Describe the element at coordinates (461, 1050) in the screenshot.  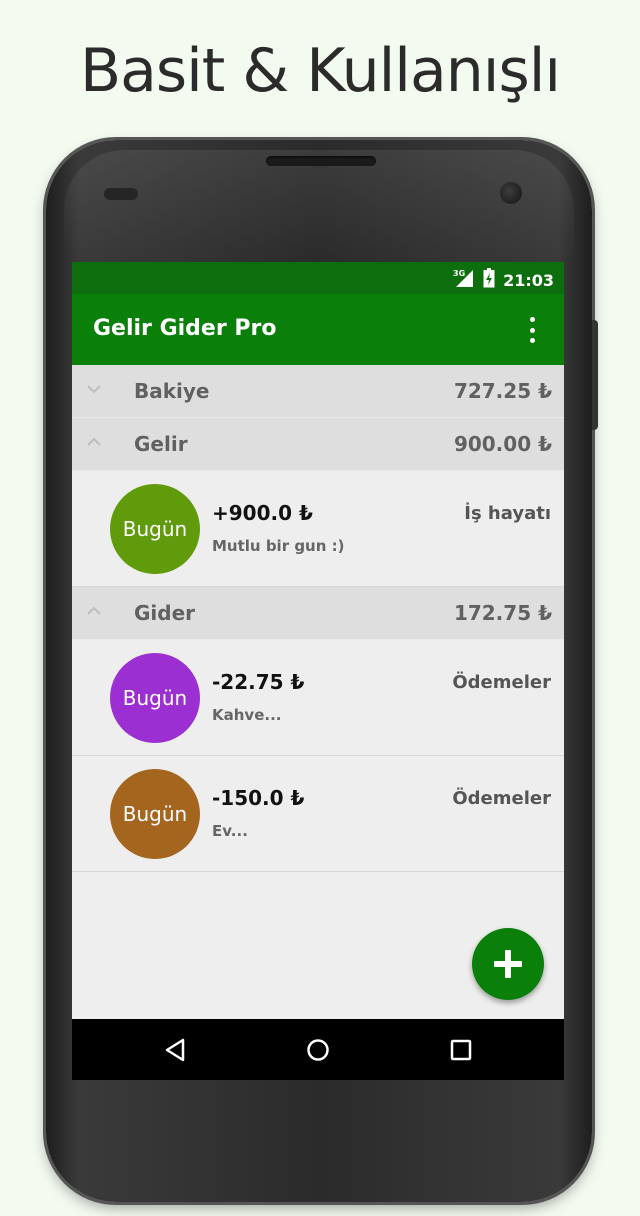
I see `recents-icon` at that location.